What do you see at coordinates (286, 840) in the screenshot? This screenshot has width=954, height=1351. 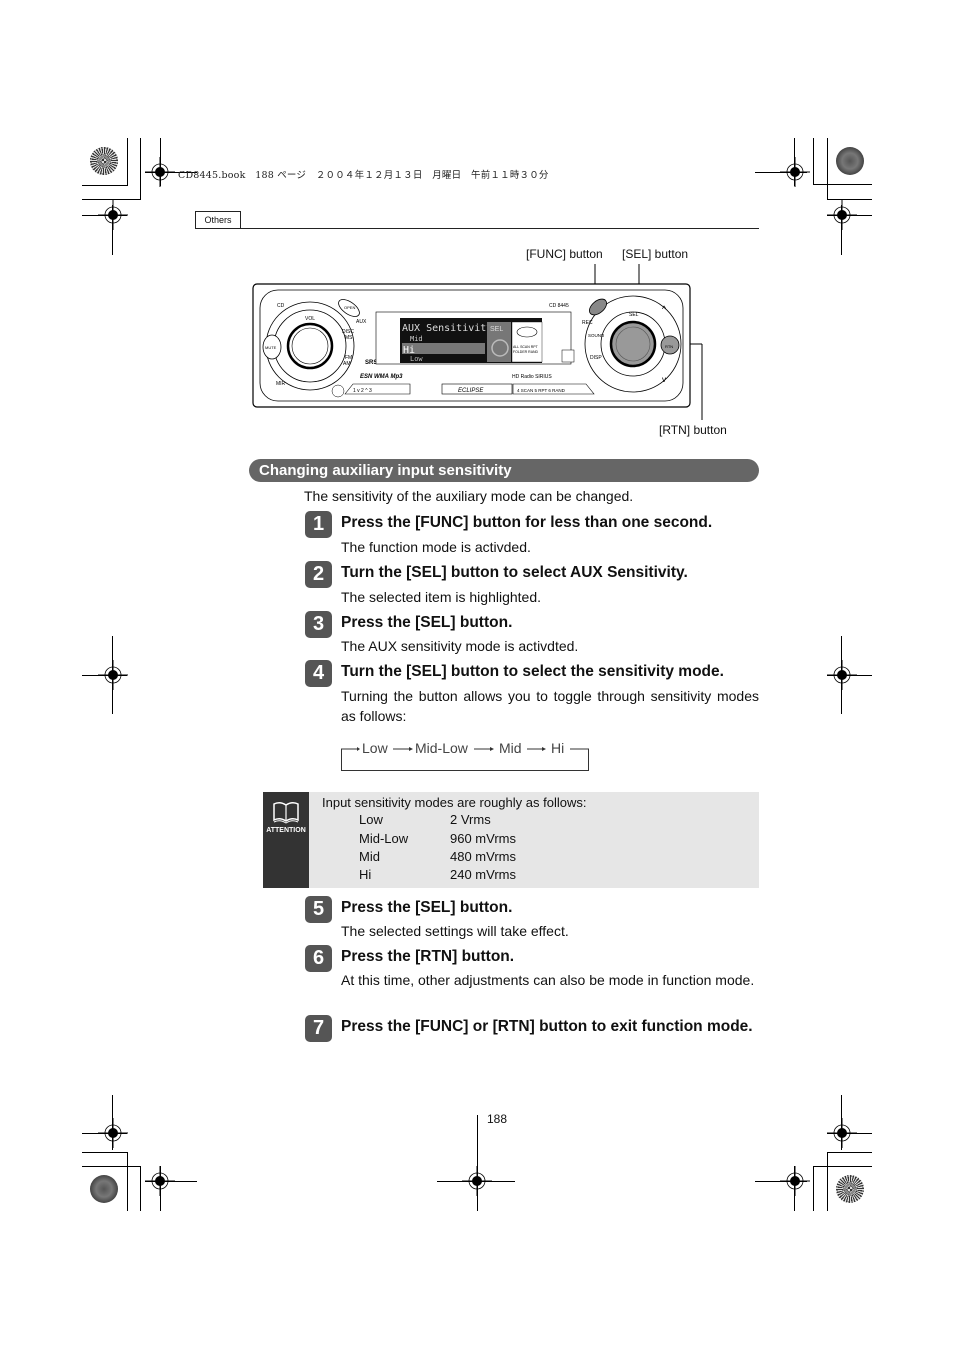 I see `attention-sidebar: ATTENTION` at bounding box center [286, 840].